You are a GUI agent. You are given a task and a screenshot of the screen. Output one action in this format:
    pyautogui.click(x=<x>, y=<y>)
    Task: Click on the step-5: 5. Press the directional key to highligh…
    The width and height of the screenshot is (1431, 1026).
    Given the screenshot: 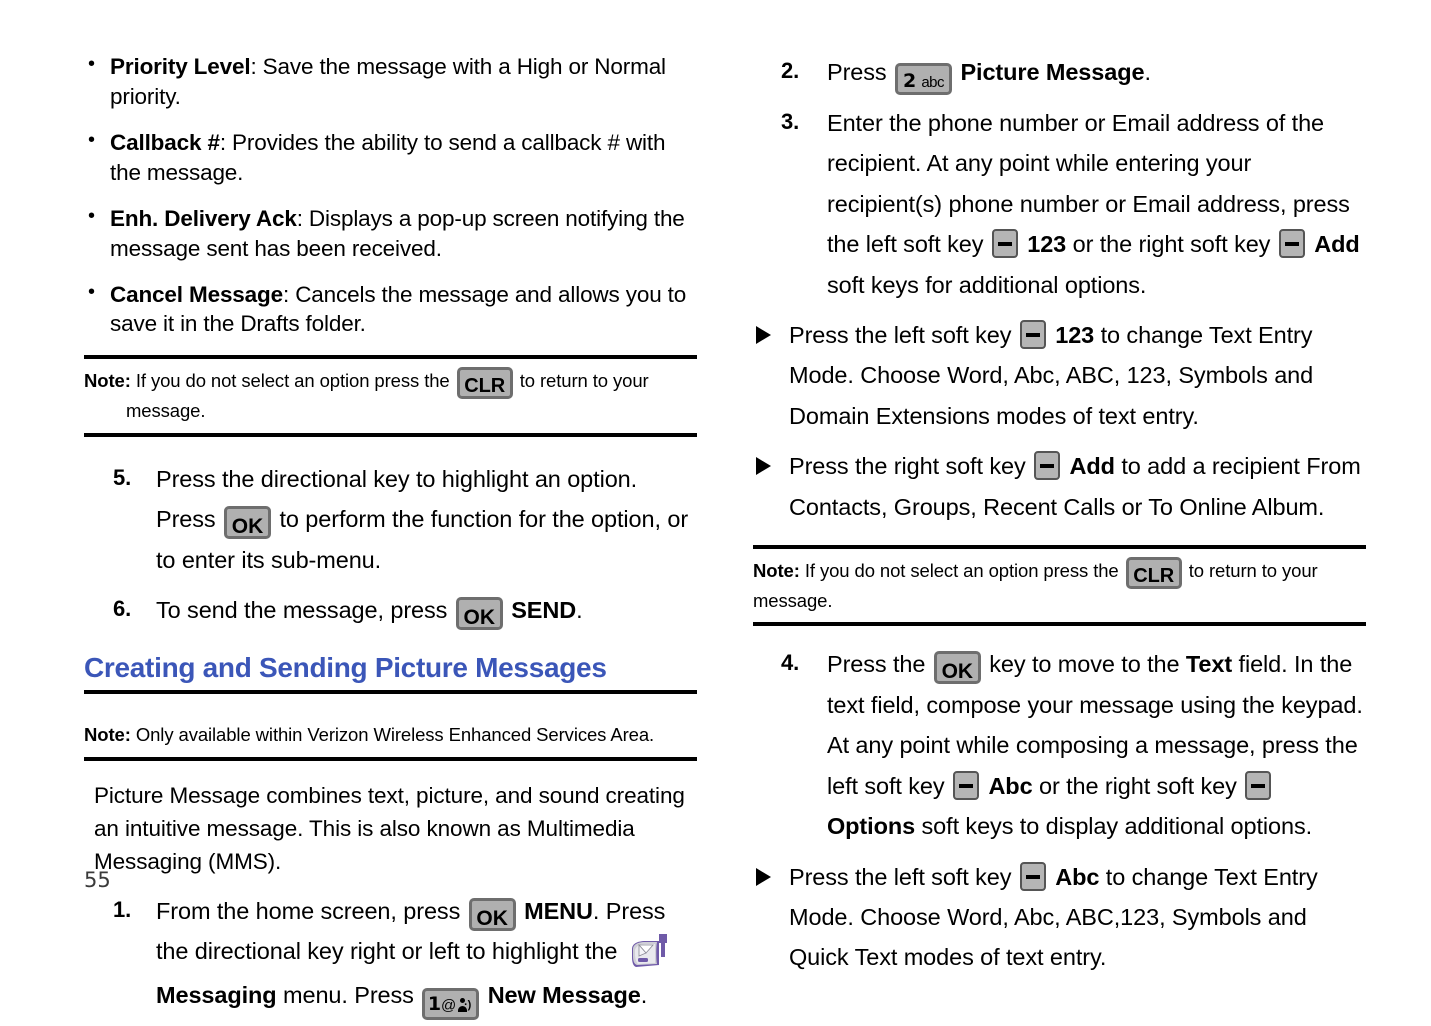 What is the action you would take?
    pyautogui.click(x=390, y=519)
    